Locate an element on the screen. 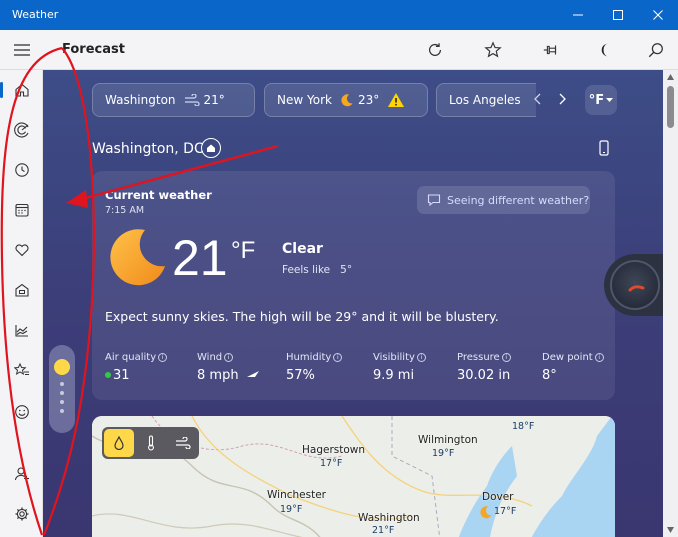 The width and height of the screenshot is (678, 537). star-list-icon is located at coordinates (21, 369).